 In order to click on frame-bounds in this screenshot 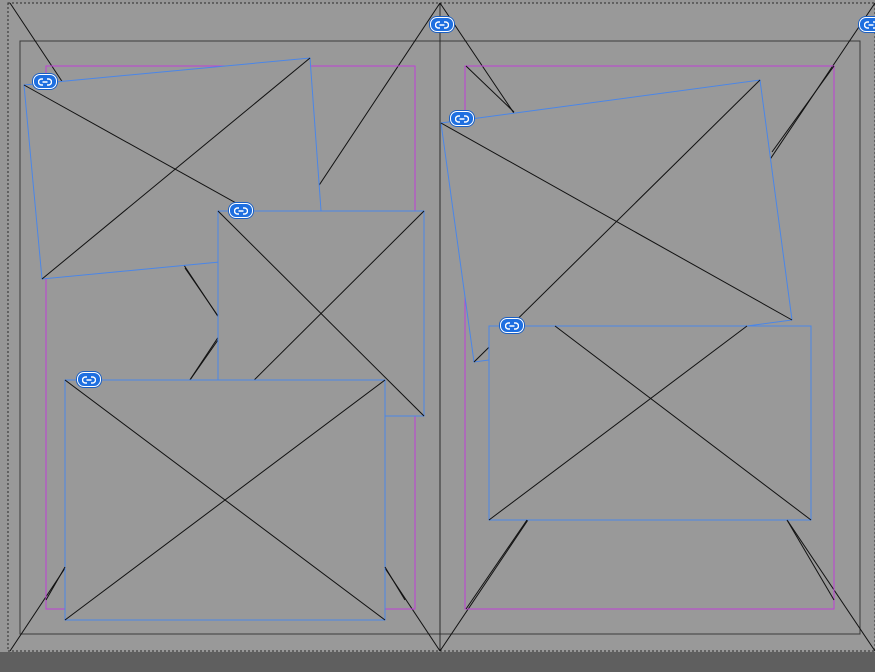, I will do `click(650, 423)`.